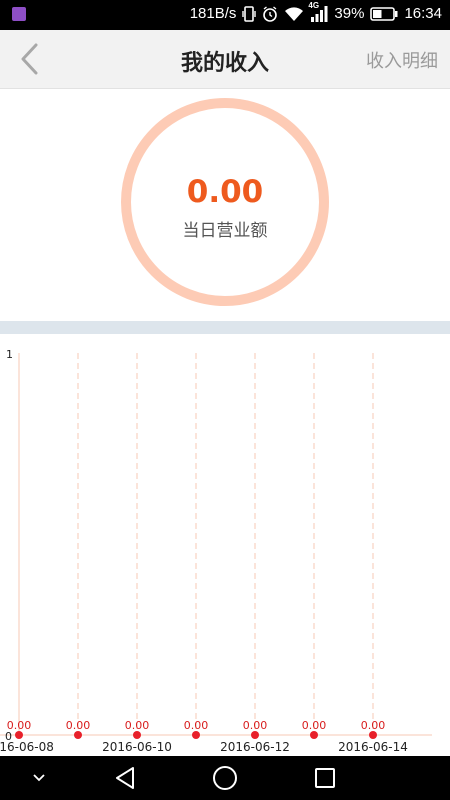  I want to click on vibrate-icon, so click(249, 13).